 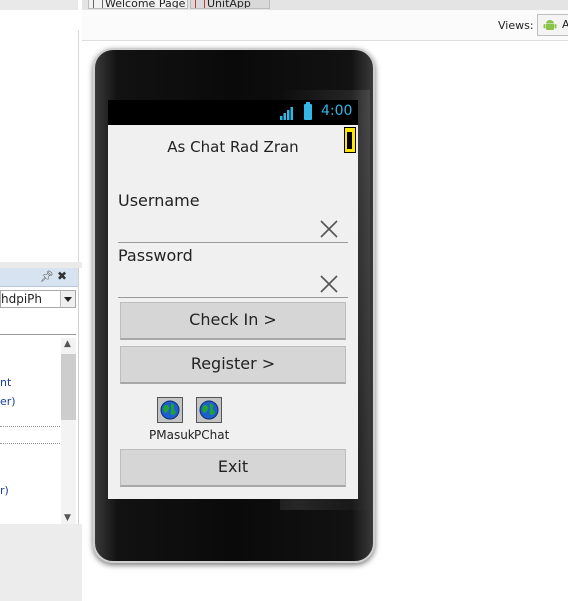 I want to click on battery-icon, so click(x=308, y=111).